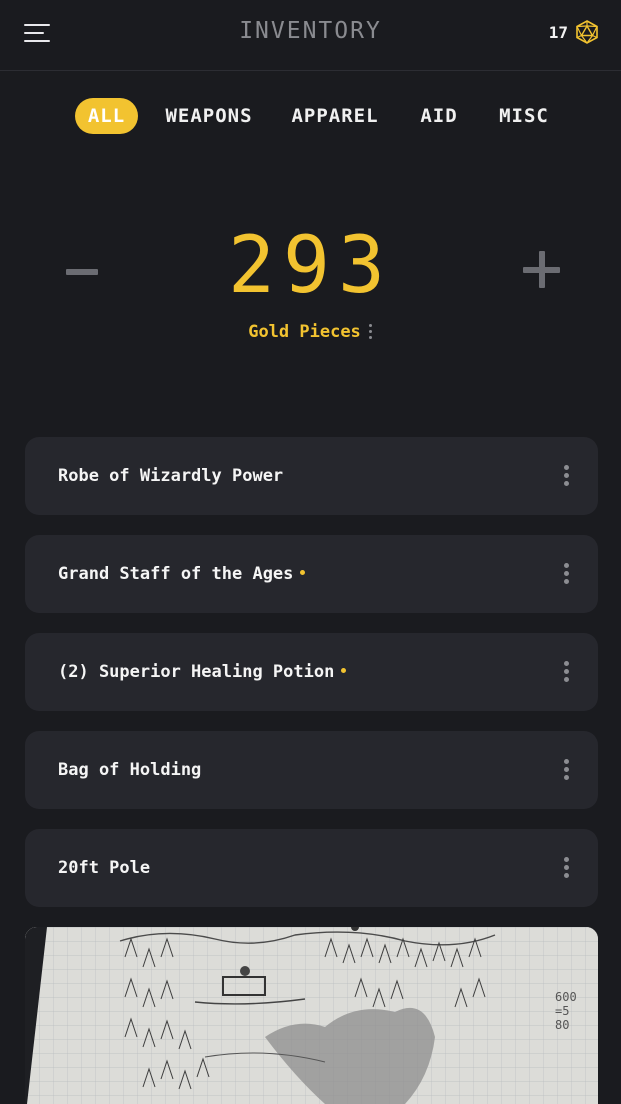 The width and height of the screenshot is (621, 1104). I want to click on d20-icon, so click(587, 32).